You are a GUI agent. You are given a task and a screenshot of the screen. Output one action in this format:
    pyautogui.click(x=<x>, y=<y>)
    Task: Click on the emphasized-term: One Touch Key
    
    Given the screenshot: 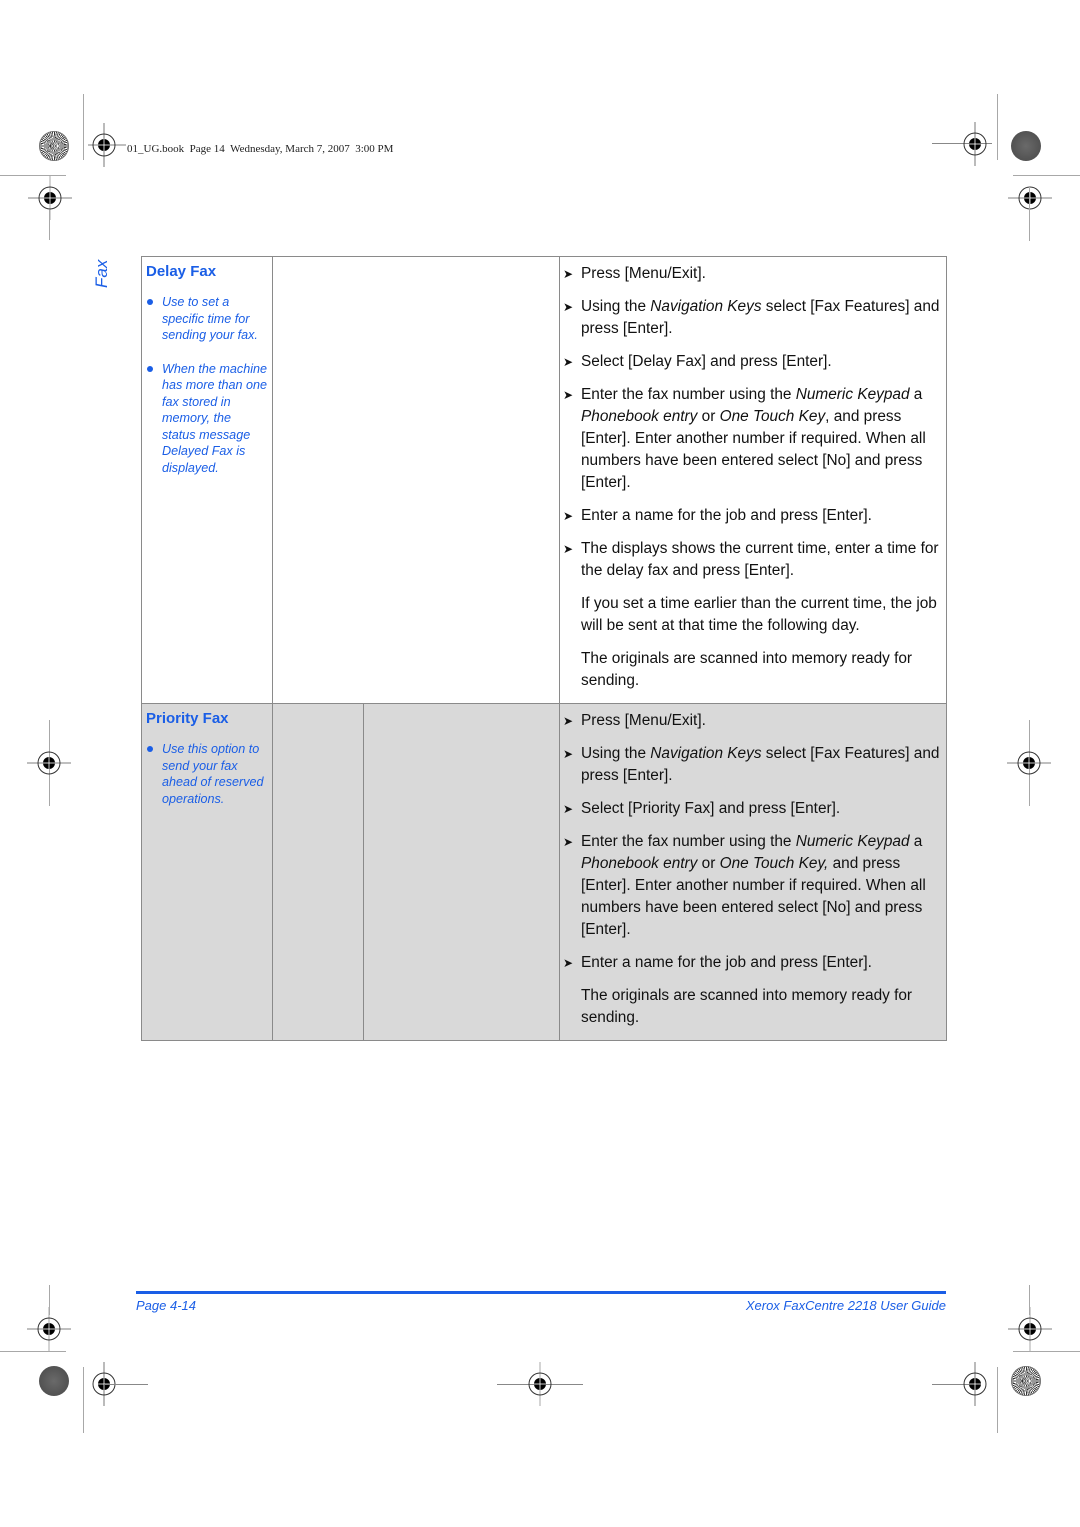 What is the action you would take?
    pyautogui.click(x=772, y=416)
    